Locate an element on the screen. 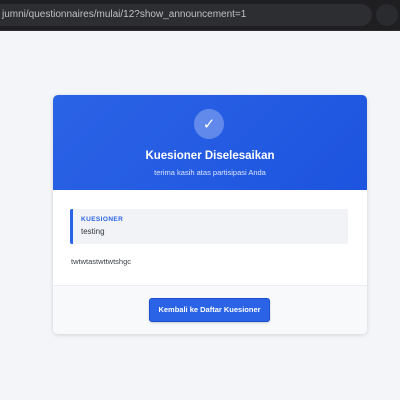 This screenshot has height=400, width=400. card-footer: Kembali ke Daftar Kuesioner is located at coordinates (210, 309).